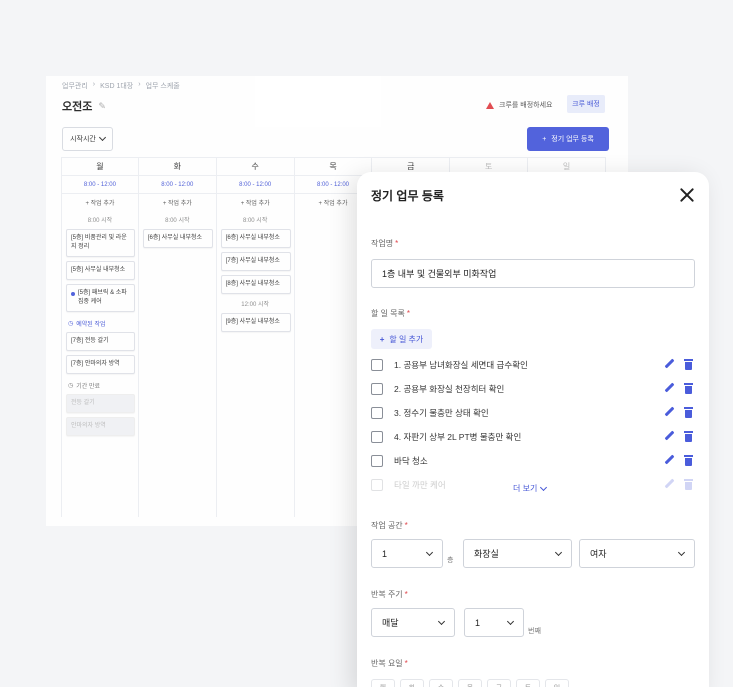 This screenshot has width=733, height=687. I want to click on floor-unit: 층, so click(450, 560).